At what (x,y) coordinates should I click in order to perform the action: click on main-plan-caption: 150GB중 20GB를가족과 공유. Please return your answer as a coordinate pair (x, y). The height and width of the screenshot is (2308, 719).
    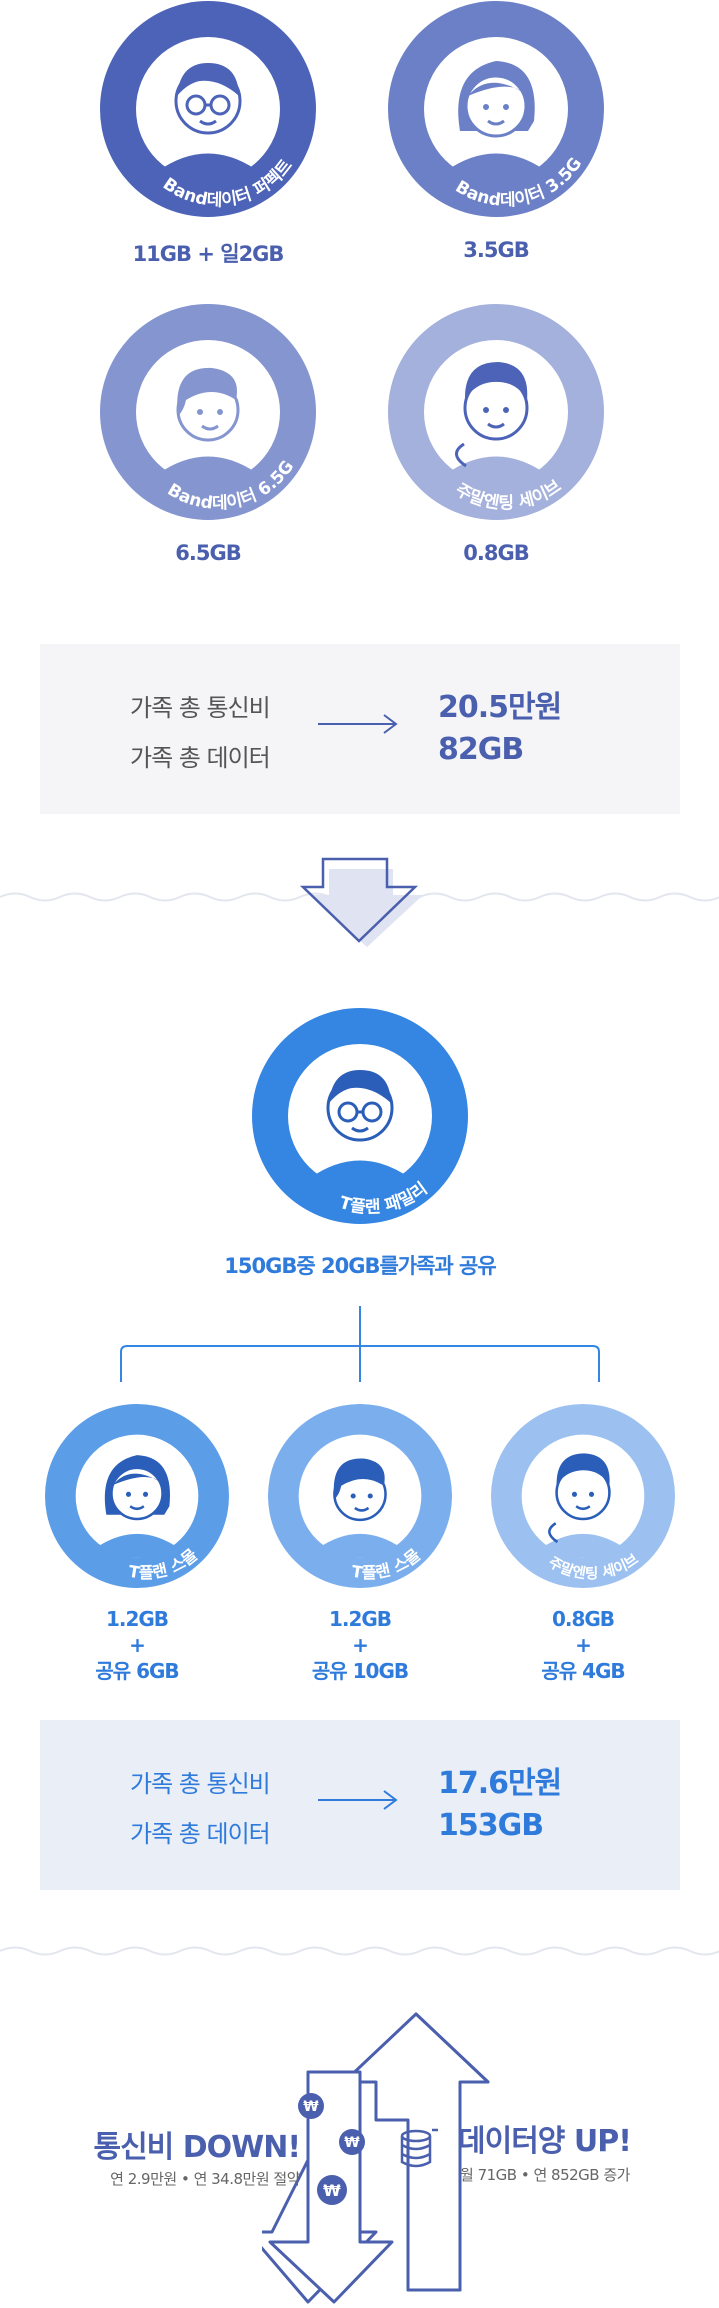
    Looking at the image, I should click on (360, 1266).